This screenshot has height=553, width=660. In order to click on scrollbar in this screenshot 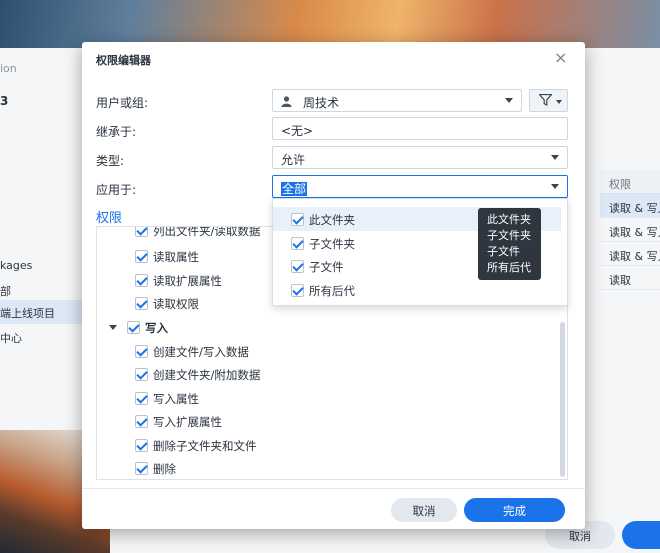, I will do `click(562, 401)`.